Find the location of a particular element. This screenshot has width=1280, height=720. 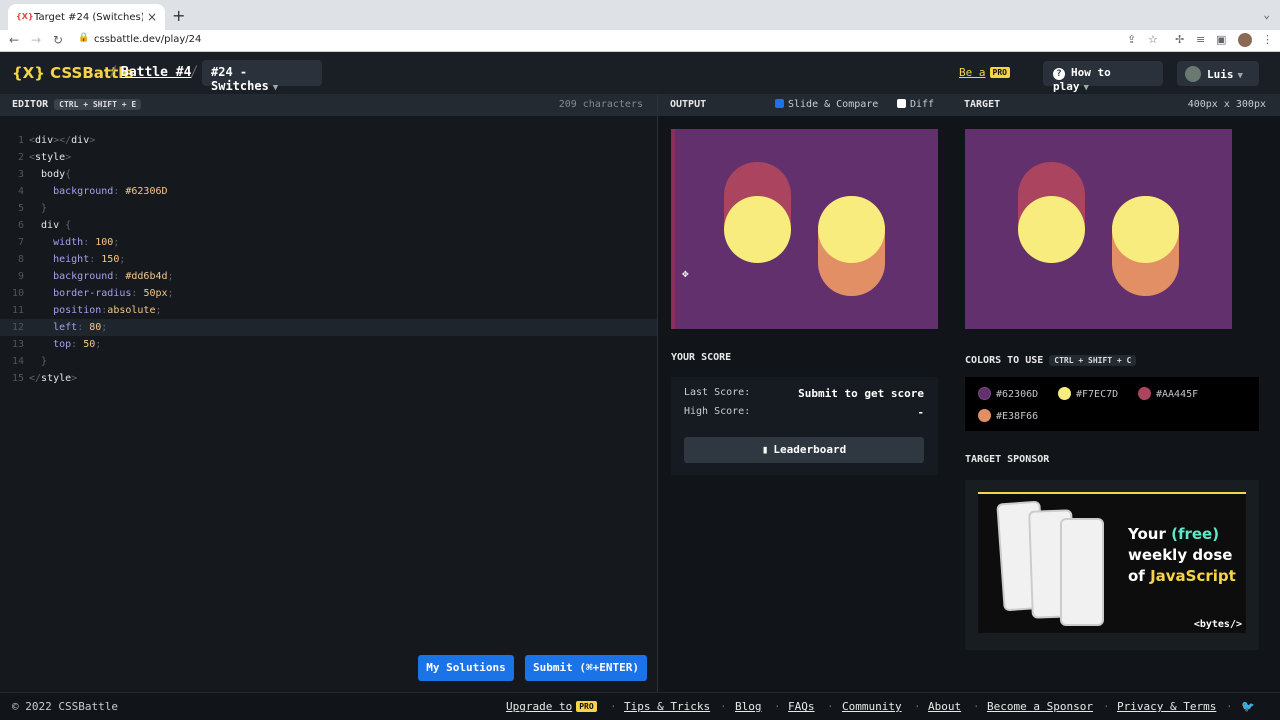

sponsor-ad-text: Your (free) weekly dose of JavaScript is located at coordinates (1182, 555).